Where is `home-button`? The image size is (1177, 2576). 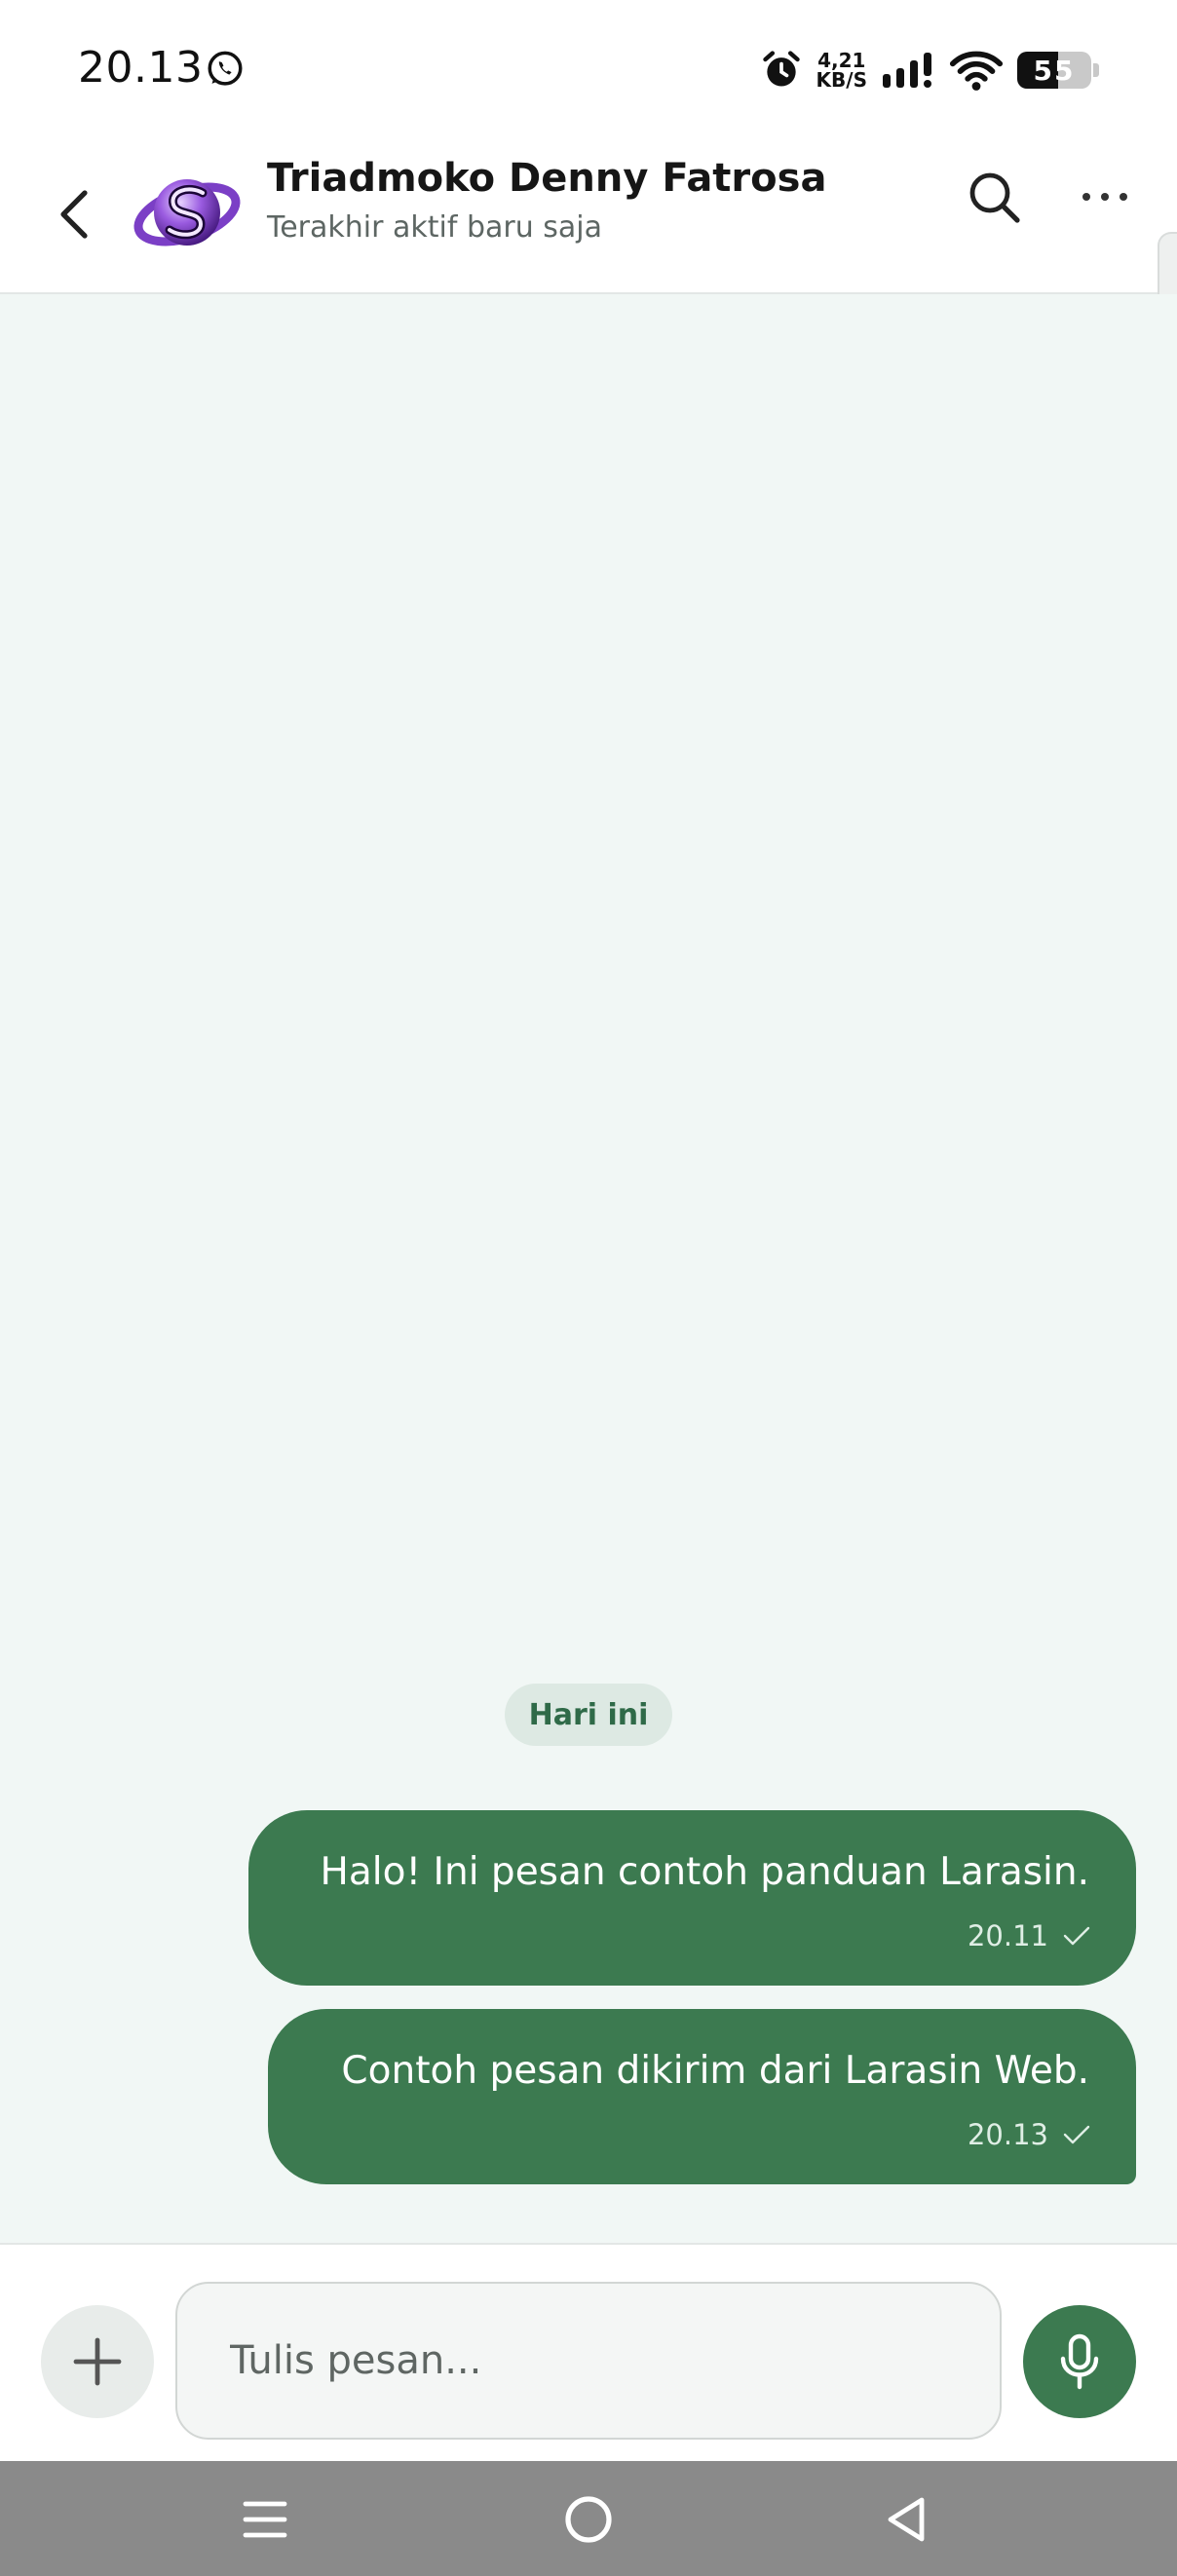 home-button is located at coordinates (588, 2519).